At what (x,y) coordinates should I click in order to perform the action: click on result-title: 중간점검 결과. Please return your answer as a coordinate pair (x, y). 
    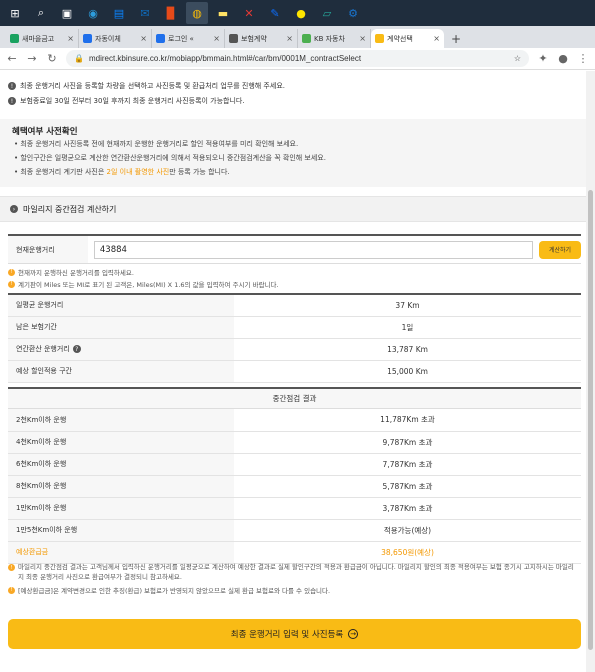
    Looking at the image, I should click on (294, 398).